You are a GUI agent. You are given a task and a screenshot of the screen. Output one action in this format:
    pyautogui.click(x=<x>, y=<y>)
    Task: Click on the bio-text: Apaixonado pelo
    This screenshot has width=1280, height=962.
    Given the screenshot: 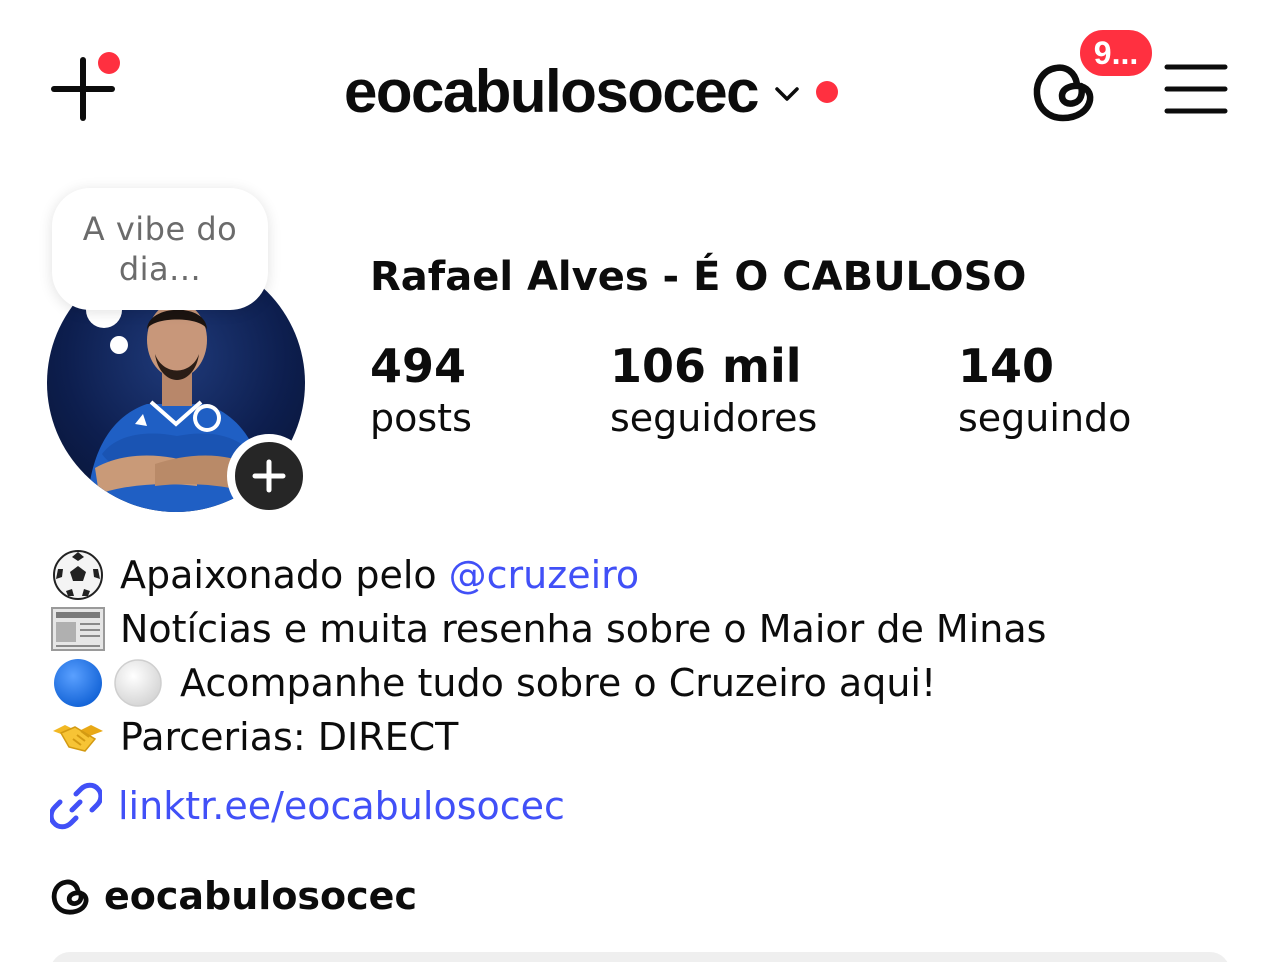 What is the action you would take?
    pyautogui.click(x=278, y=575)
    